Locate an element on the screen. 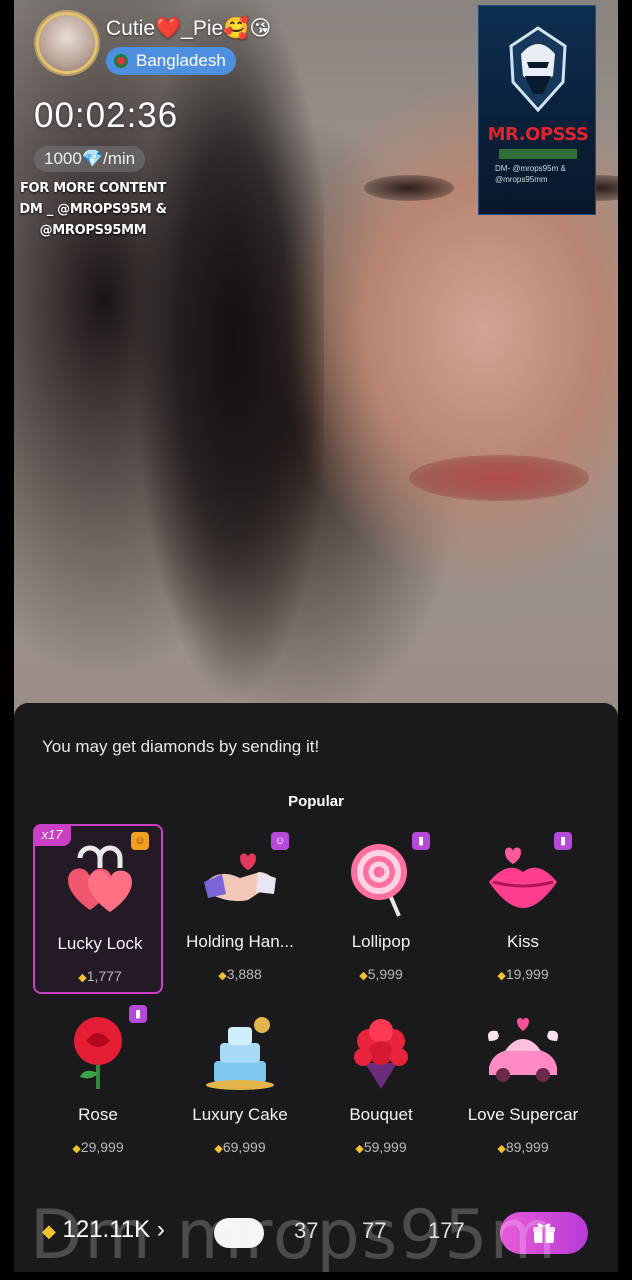 The image size is (632, 1280). bangladesh-flag-icon is located at coordinates (121, 61).